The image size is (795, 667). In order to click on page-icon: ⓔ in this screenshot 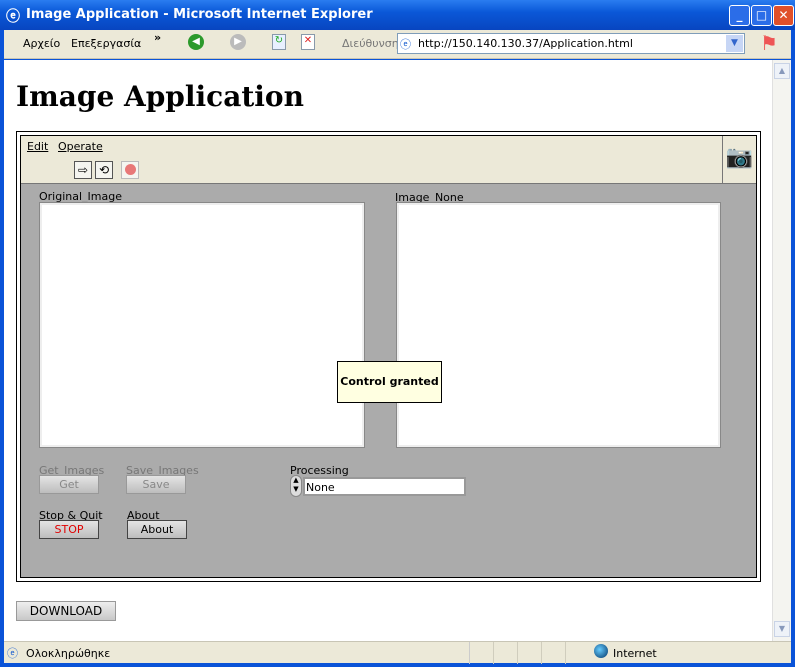, I will do `click(405, 44)`.